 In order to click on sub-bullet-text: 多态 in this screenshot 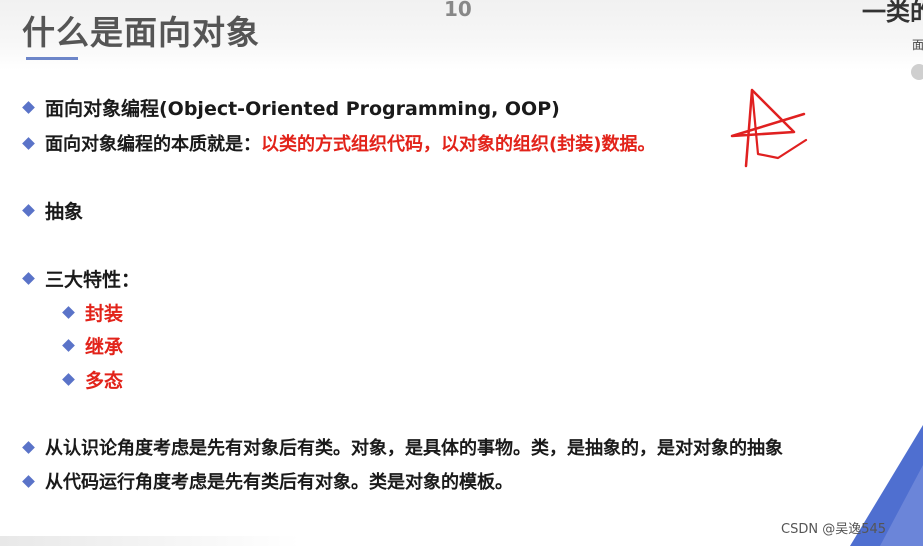, I will do `click(104, 381)`.